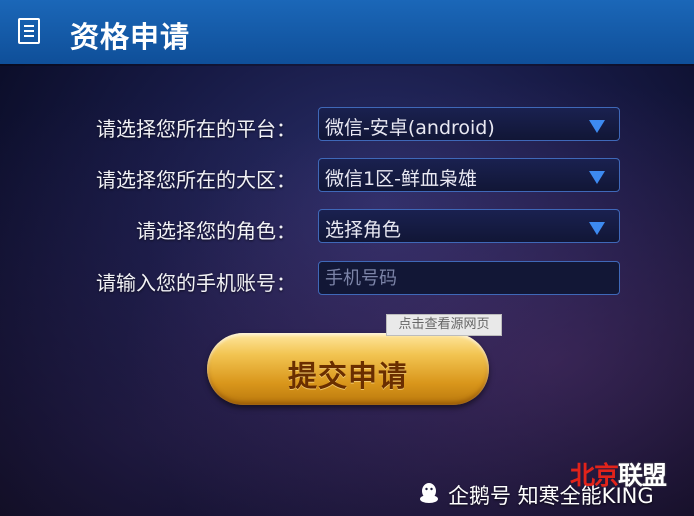 This screenshot has width=694, height=516. What do you see at coordinates (469, 226) in the screenshot?
I see `role-select: 选择角色` at bounding box center [469, 226].